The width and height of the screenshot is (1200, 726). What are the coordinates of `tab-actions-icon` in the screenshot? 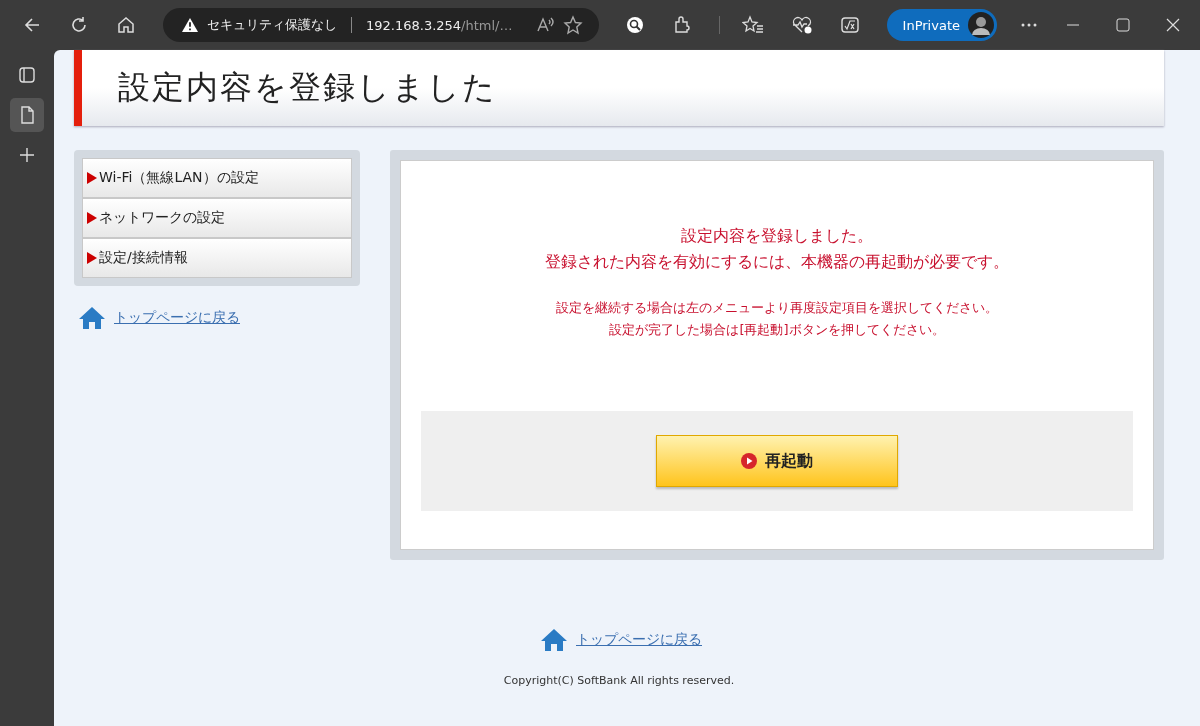 It's located at (27, 75).